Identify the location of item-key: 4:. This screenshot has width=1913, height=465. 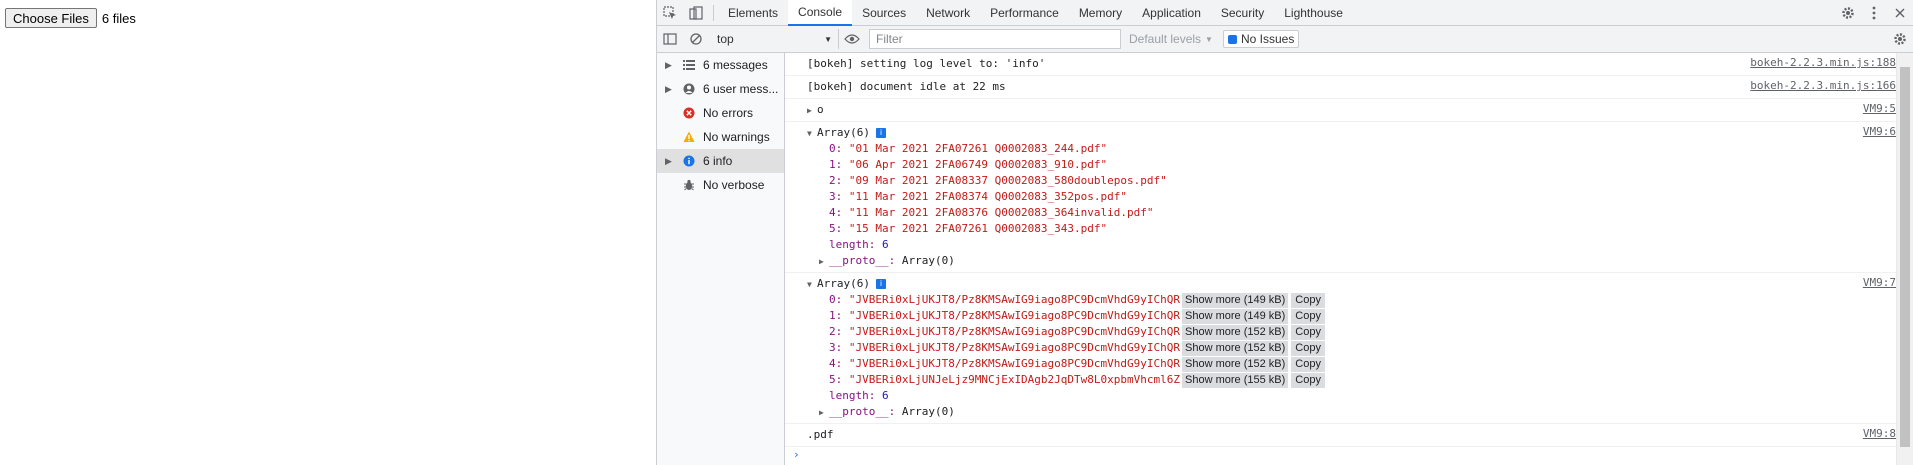
(836, 212).